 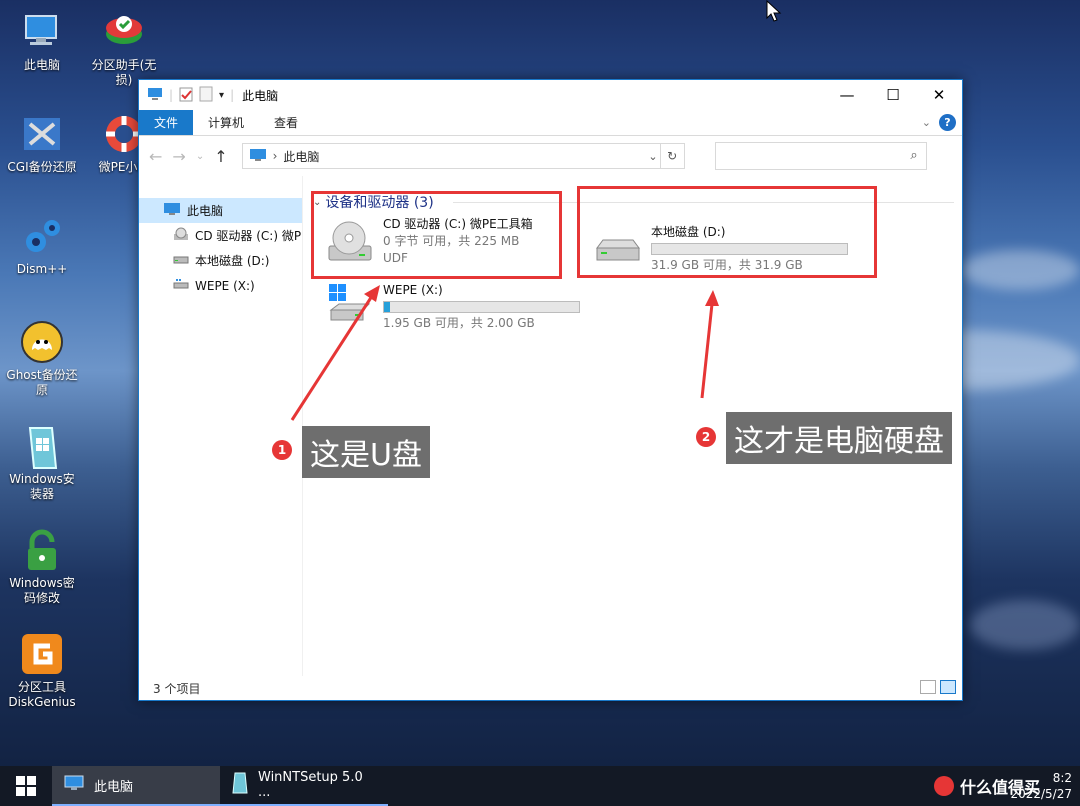 What do you see at coordinates (839, 438) in the screenshot?
I see `annotation-label-2: 这才是电脑硬盘` at bounding box center [839, 438].